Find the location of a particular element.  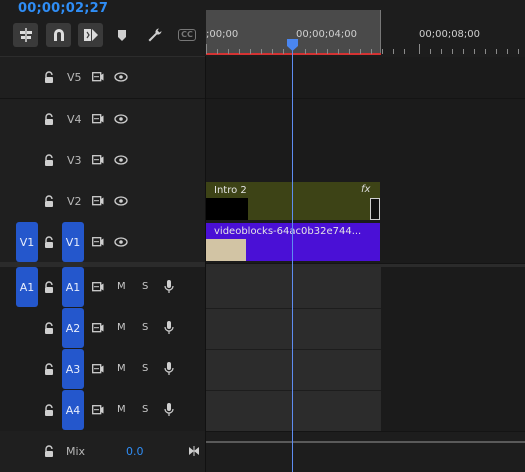

source-patch-v1: V1 is located at coordinates (27, 242).